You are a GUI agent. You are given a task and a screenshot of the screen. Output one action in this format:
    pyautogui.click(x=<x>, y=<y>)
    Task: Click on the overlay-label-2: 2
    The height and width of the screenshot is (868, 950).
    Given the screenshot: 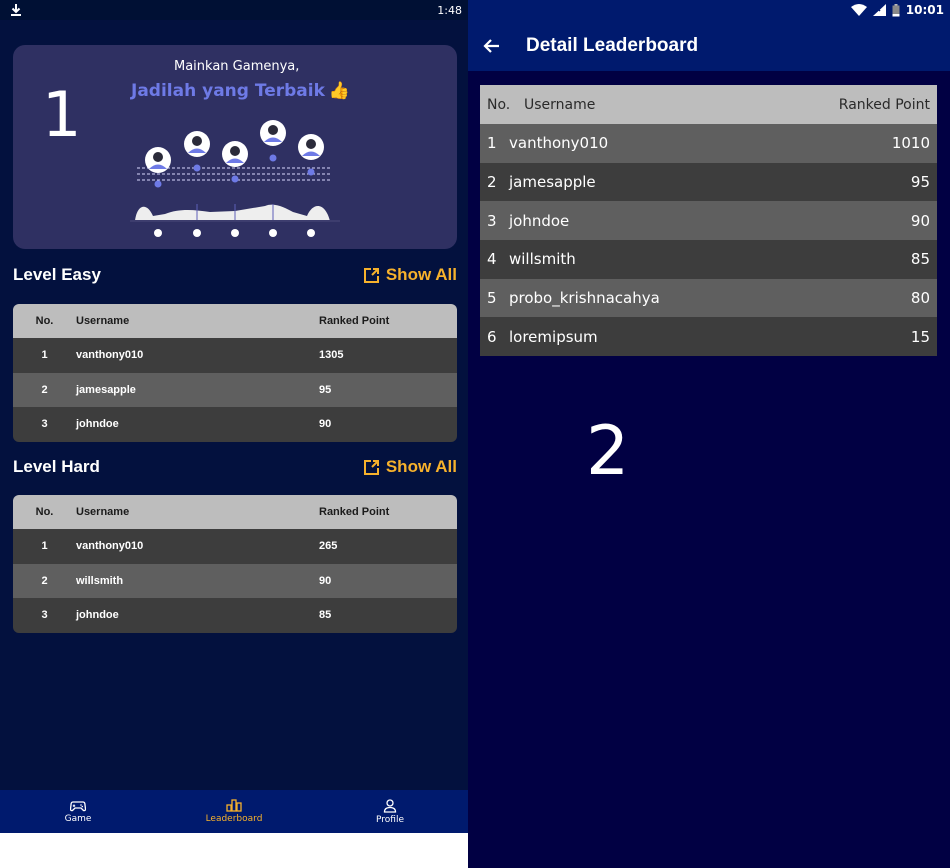 What is the action you would take?
    pyautogui.click(x=608, y=451)
    